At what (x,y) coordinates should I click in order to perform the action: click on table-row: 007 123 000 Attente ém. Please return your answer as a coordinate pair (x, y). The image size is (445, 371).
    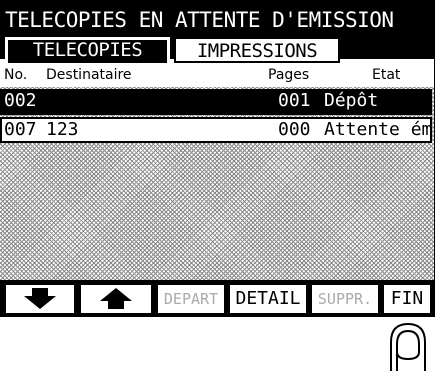
    Looking at the image, I should click on (216, 130).